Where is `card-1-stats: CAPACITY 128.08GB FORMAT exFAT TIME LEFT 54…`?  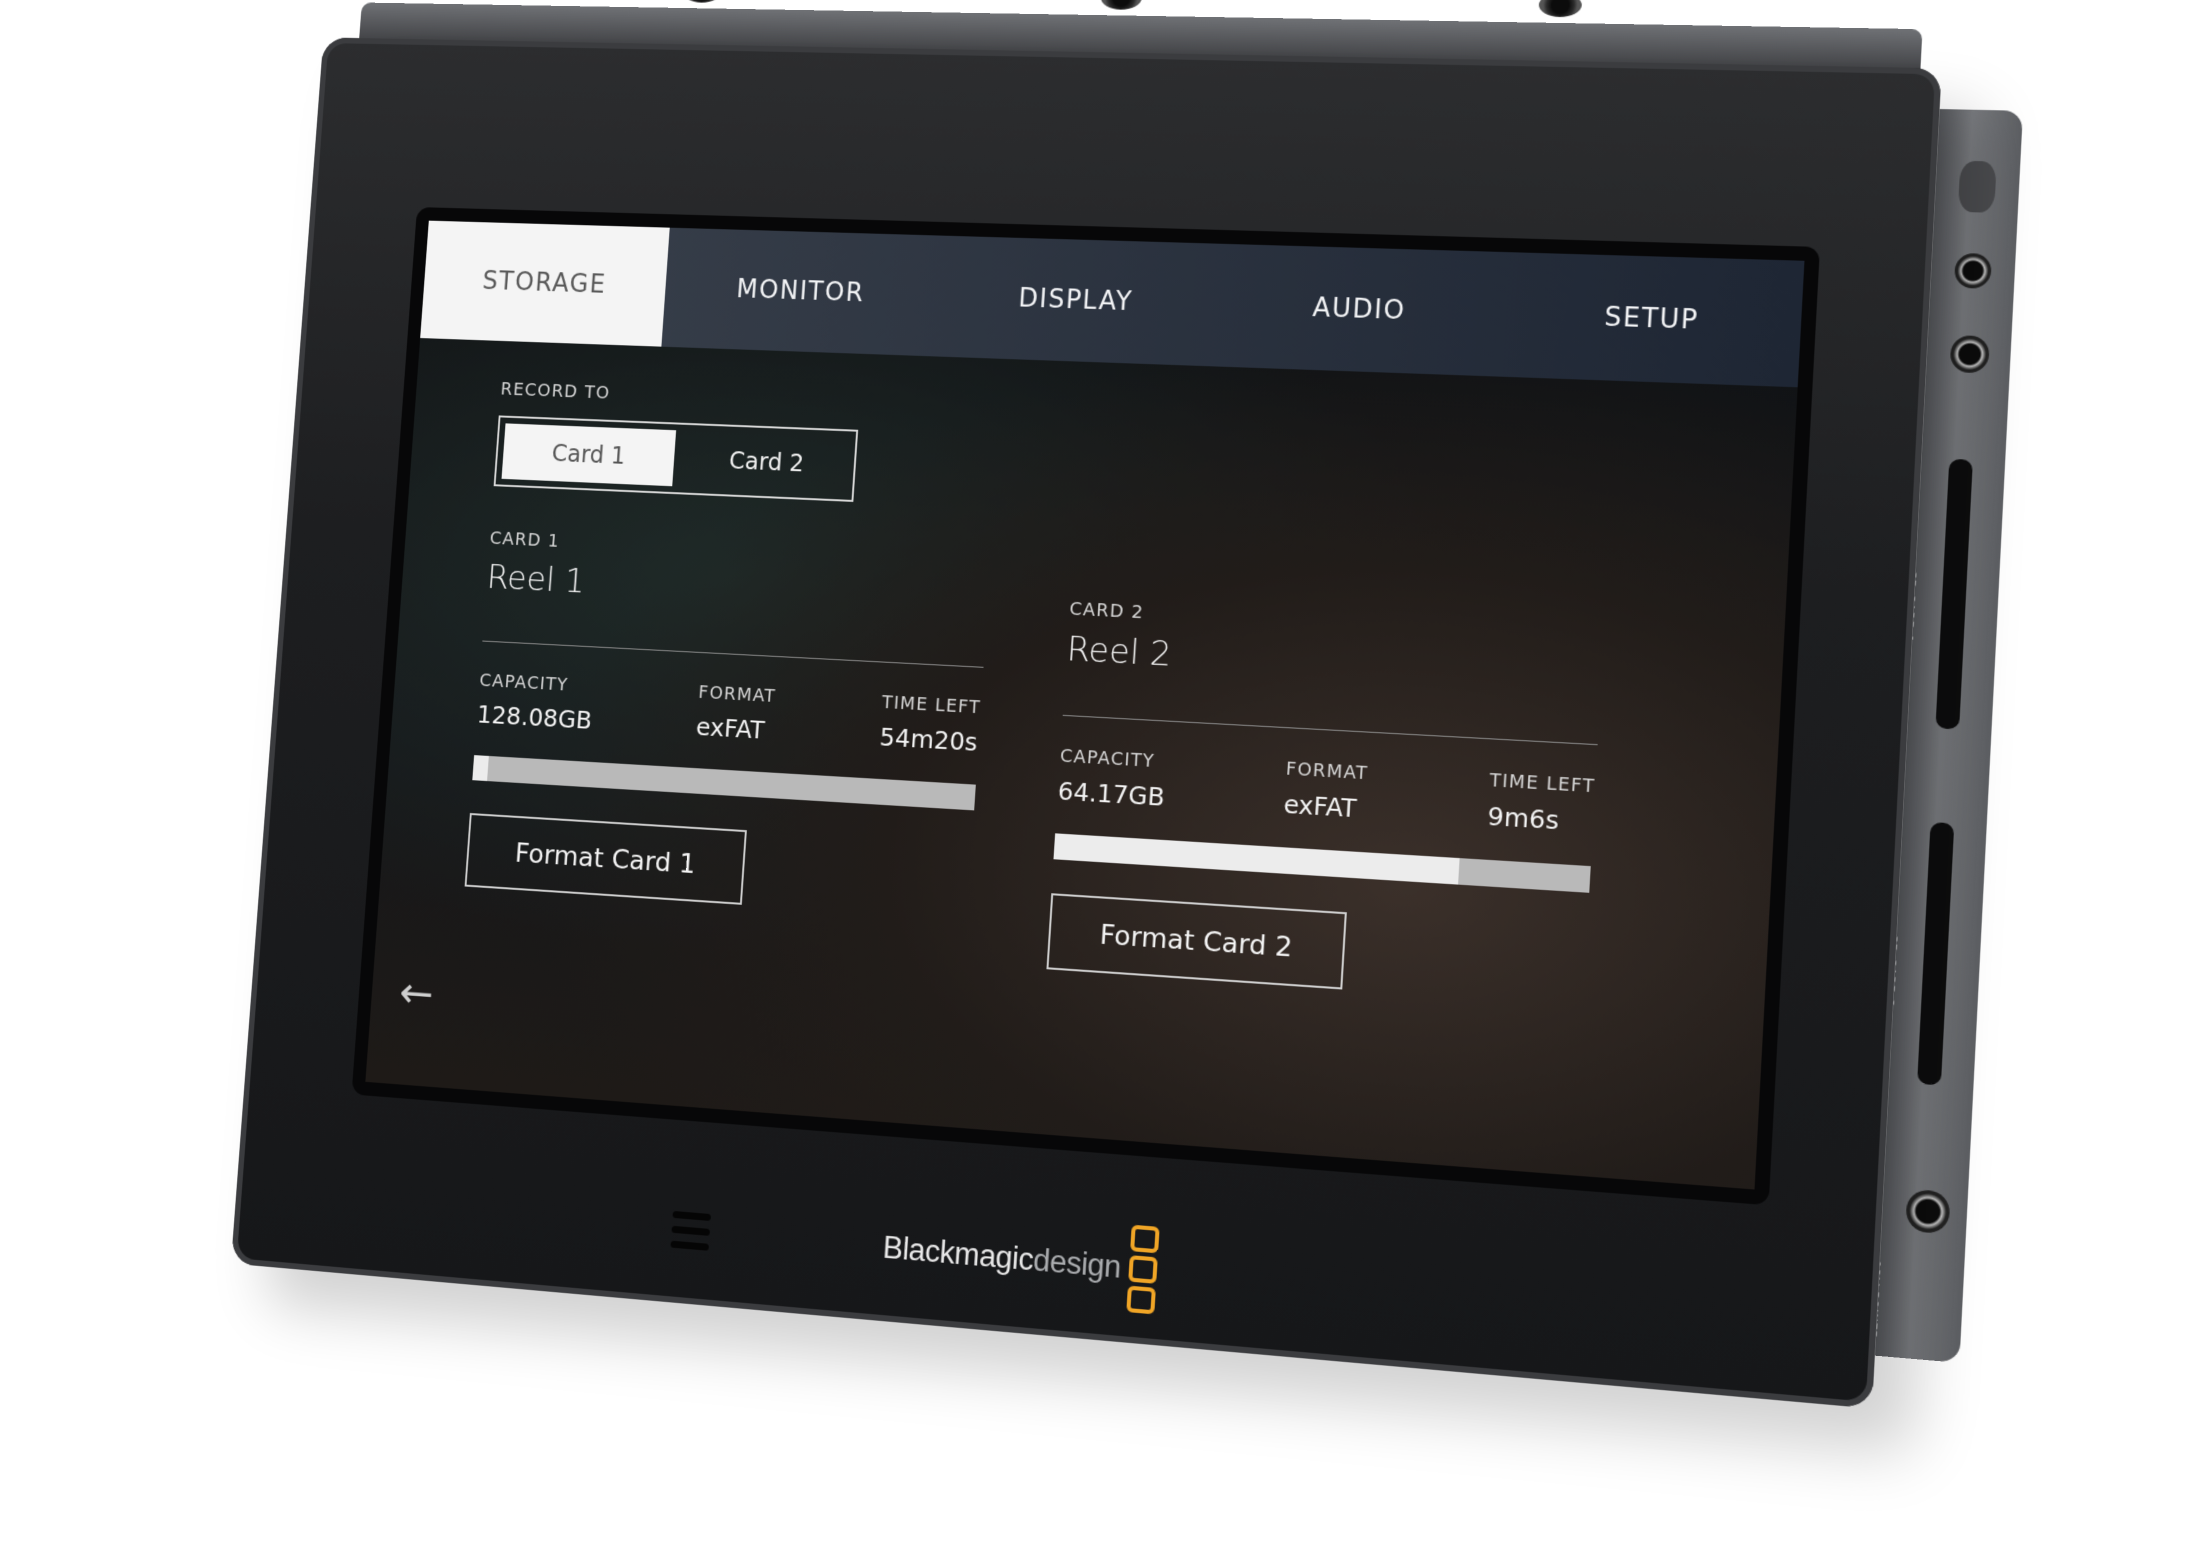 card-1-stats: CAPACITY 128.08GB FORMAT exFAT TIME LEFT 54… is located at coordinates (728, 713).